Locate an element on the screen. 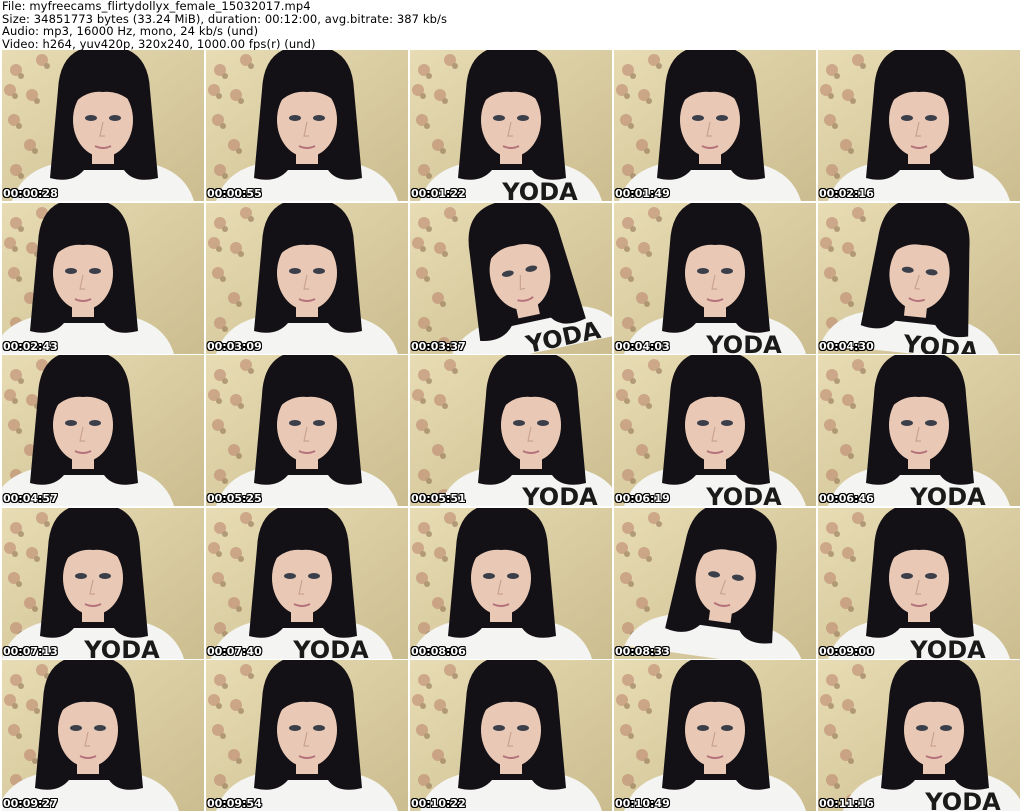 The width and height of the screenshot is (1024, 811). video-thumbnail: 00:02:16 is located at coordinates (919, 125).